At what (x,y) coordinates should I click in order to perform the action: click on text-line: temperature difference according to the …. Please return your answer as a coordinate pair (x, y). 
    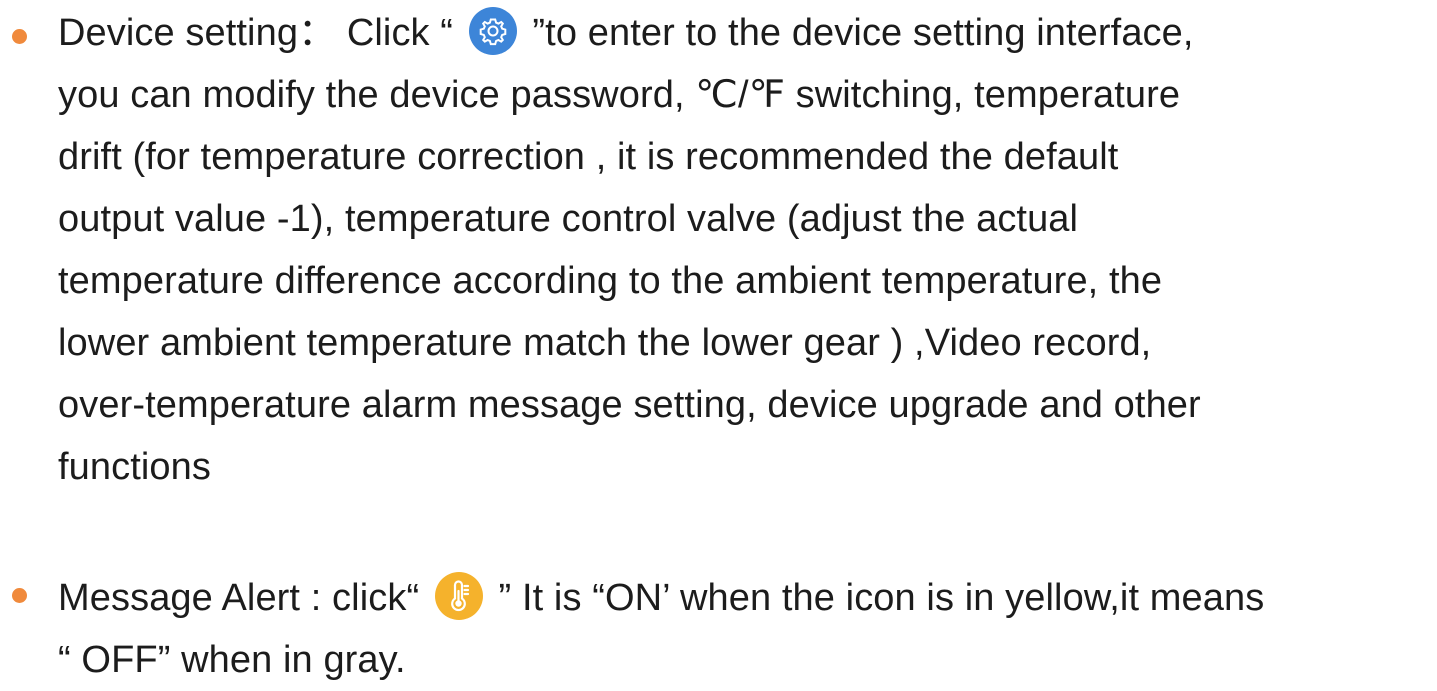
    Looking at the image, I should click on (610, 281).